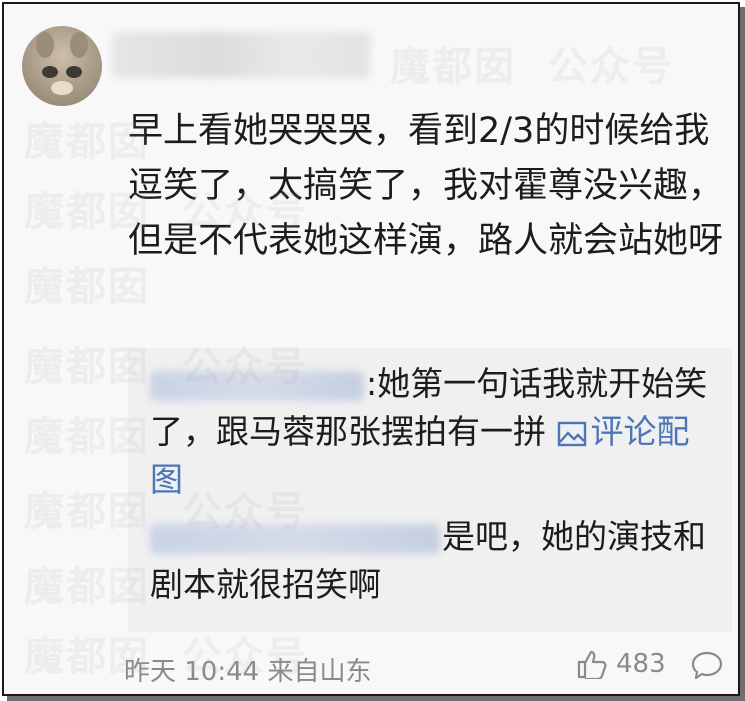 The image size is (745, 701). Describe the element at coordinates (571, 434) in the screenshot. I see `image-icon` at that location.